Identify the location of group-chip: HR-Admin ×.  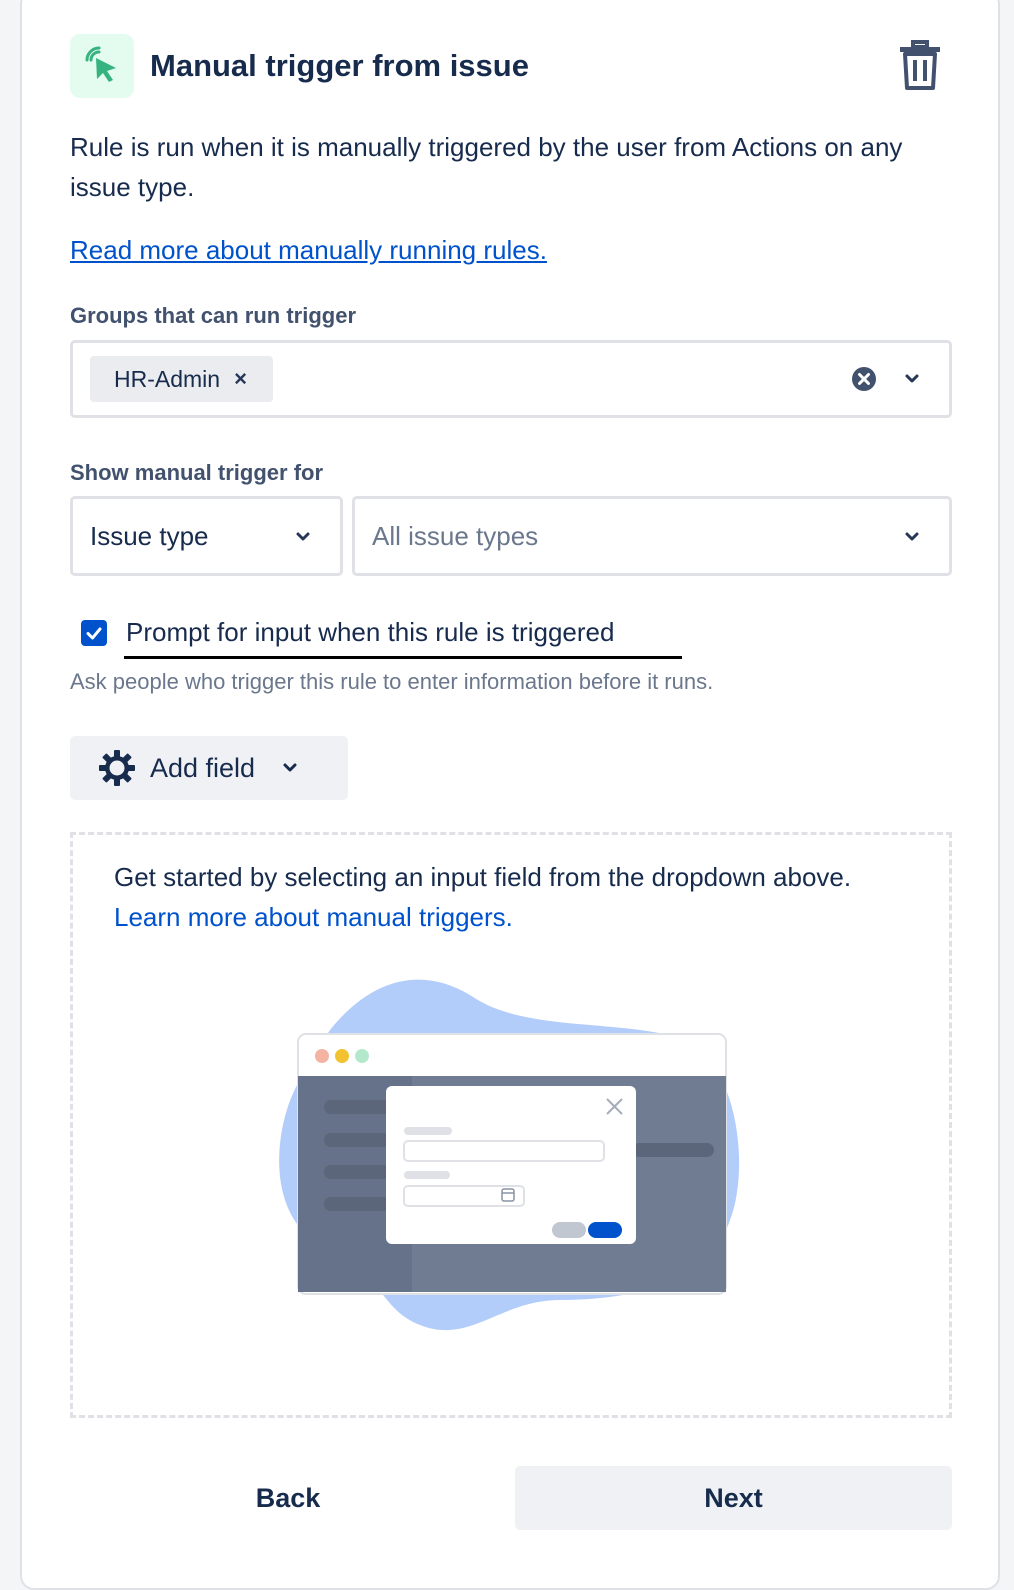
(181, 379).